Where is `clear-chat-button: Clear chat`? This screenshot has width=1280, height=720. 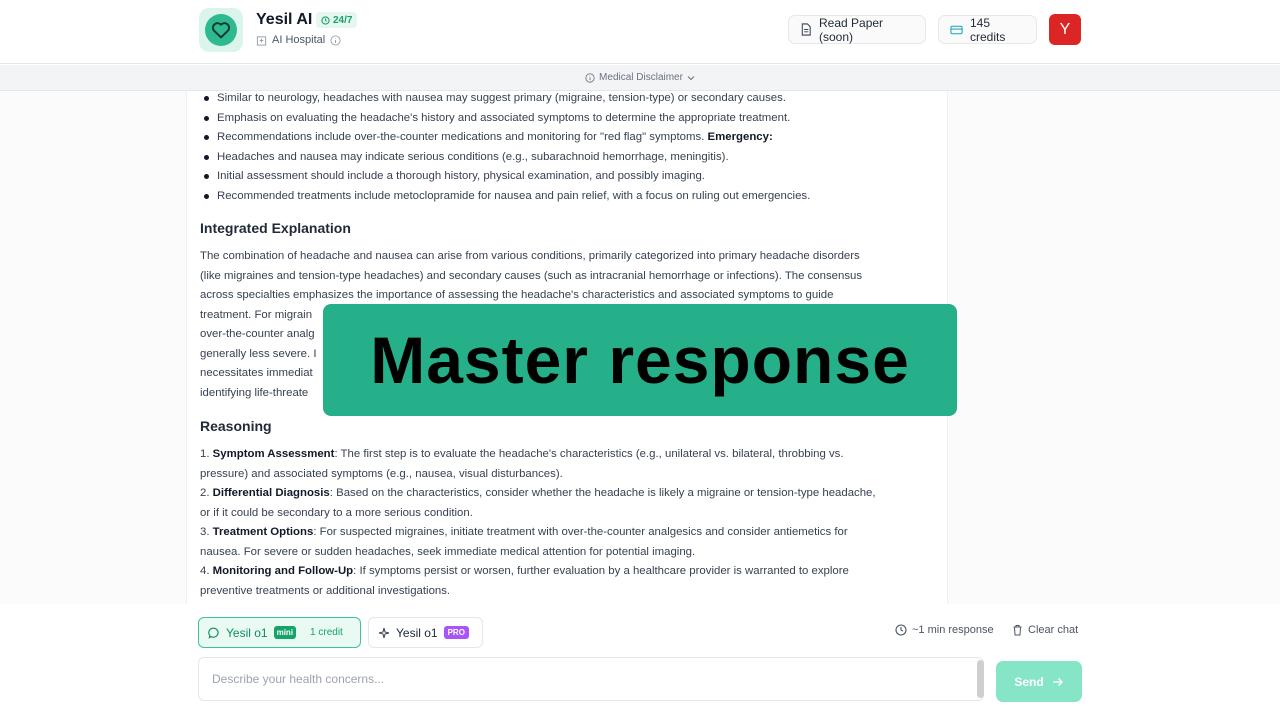 clear-chat-button: Clear chat is located at coordinates (1045, 630).